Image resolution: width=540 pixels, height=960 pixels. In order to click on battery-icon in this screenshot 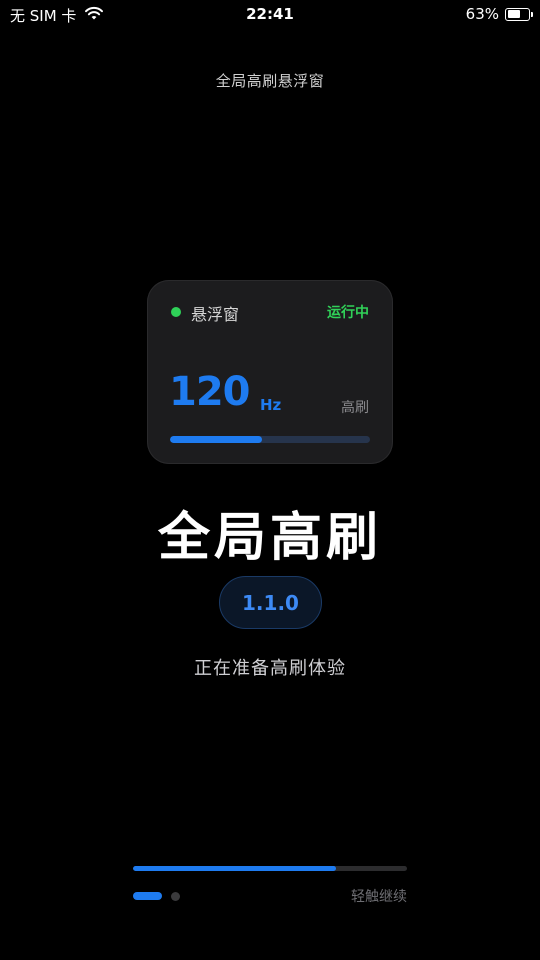, I will do `click(519, 14)`.